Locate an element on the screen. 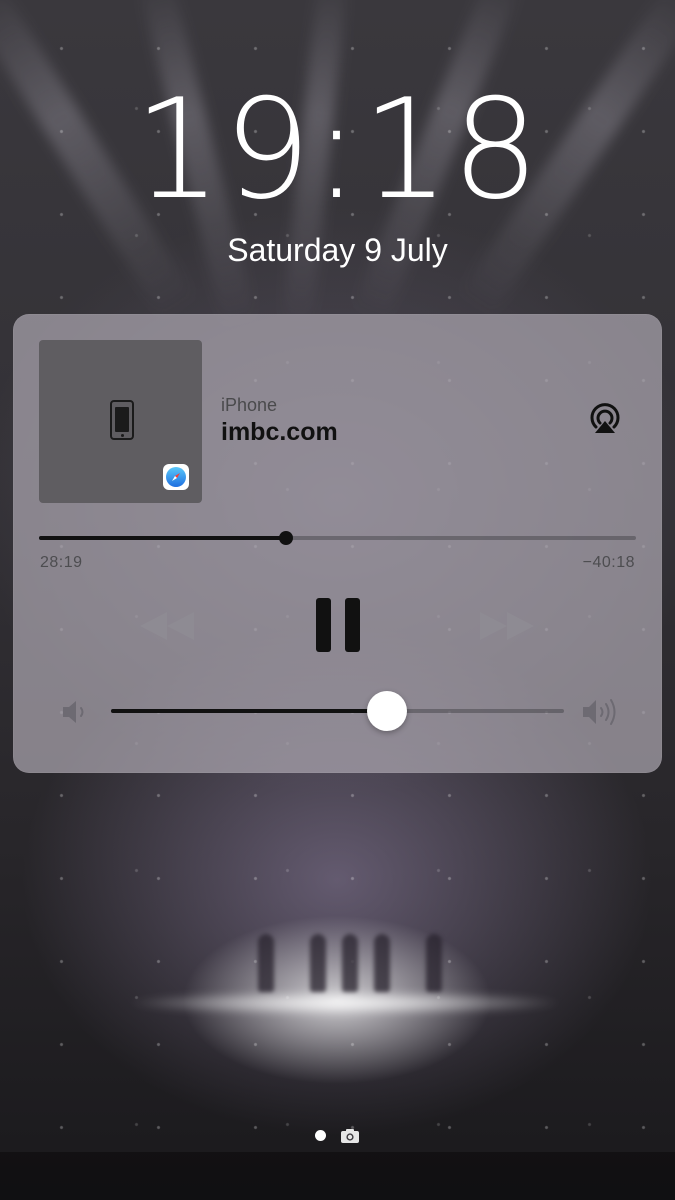  airplay-icon is located at coordinates (605, 418).